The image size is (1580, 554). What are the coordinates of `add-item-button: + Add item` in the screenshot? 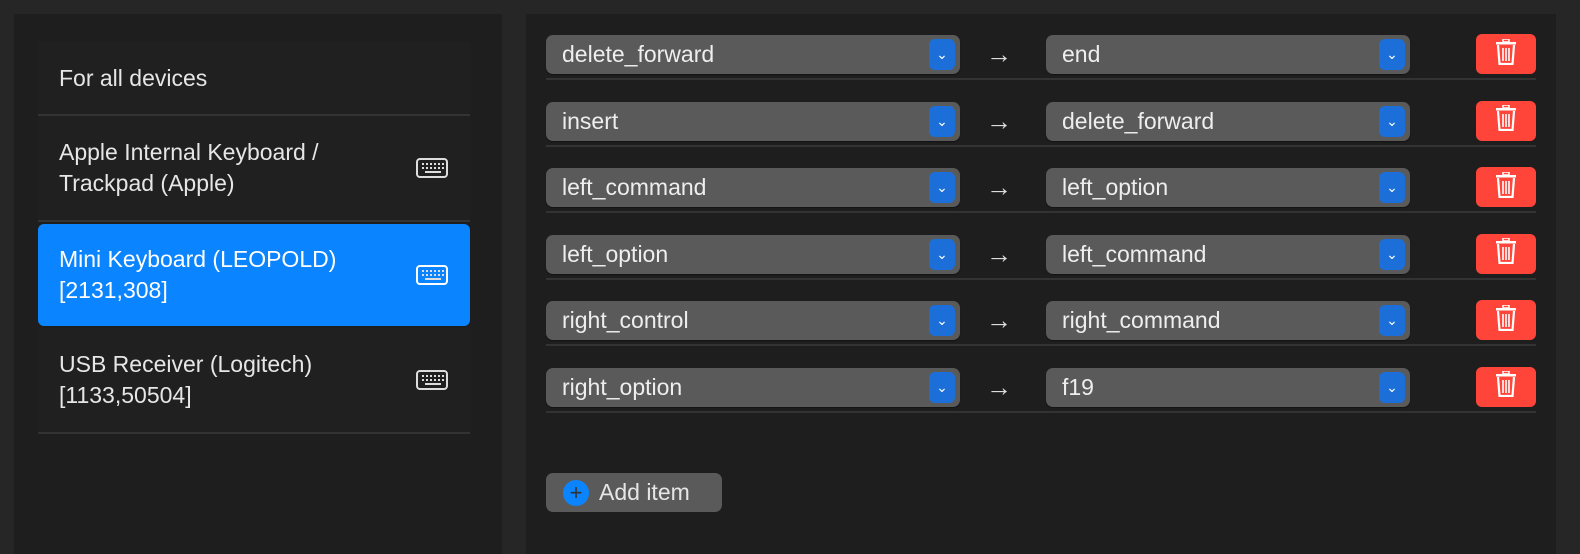 It's located at (634, 492).